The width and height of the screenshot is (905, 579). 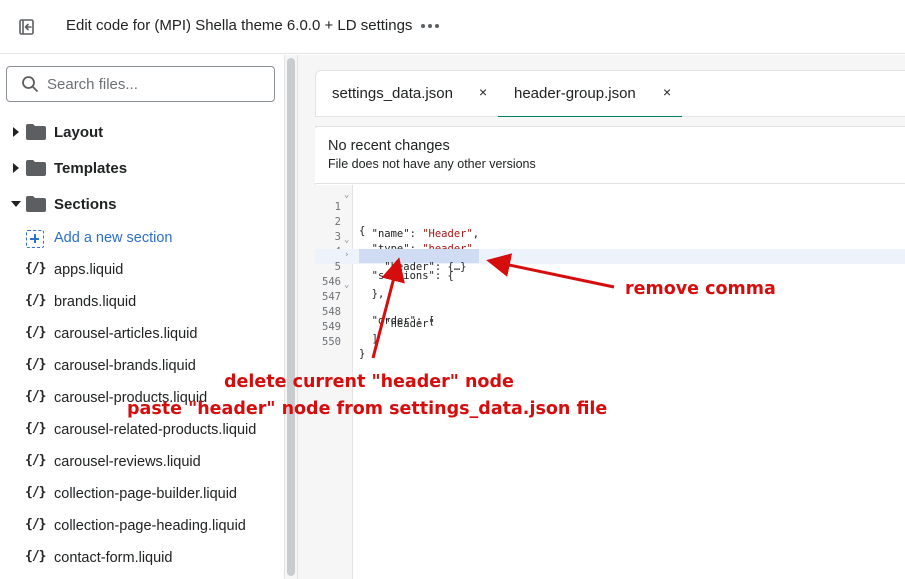 I want to click on code-line: 550 }, so click(x=610, y=342).